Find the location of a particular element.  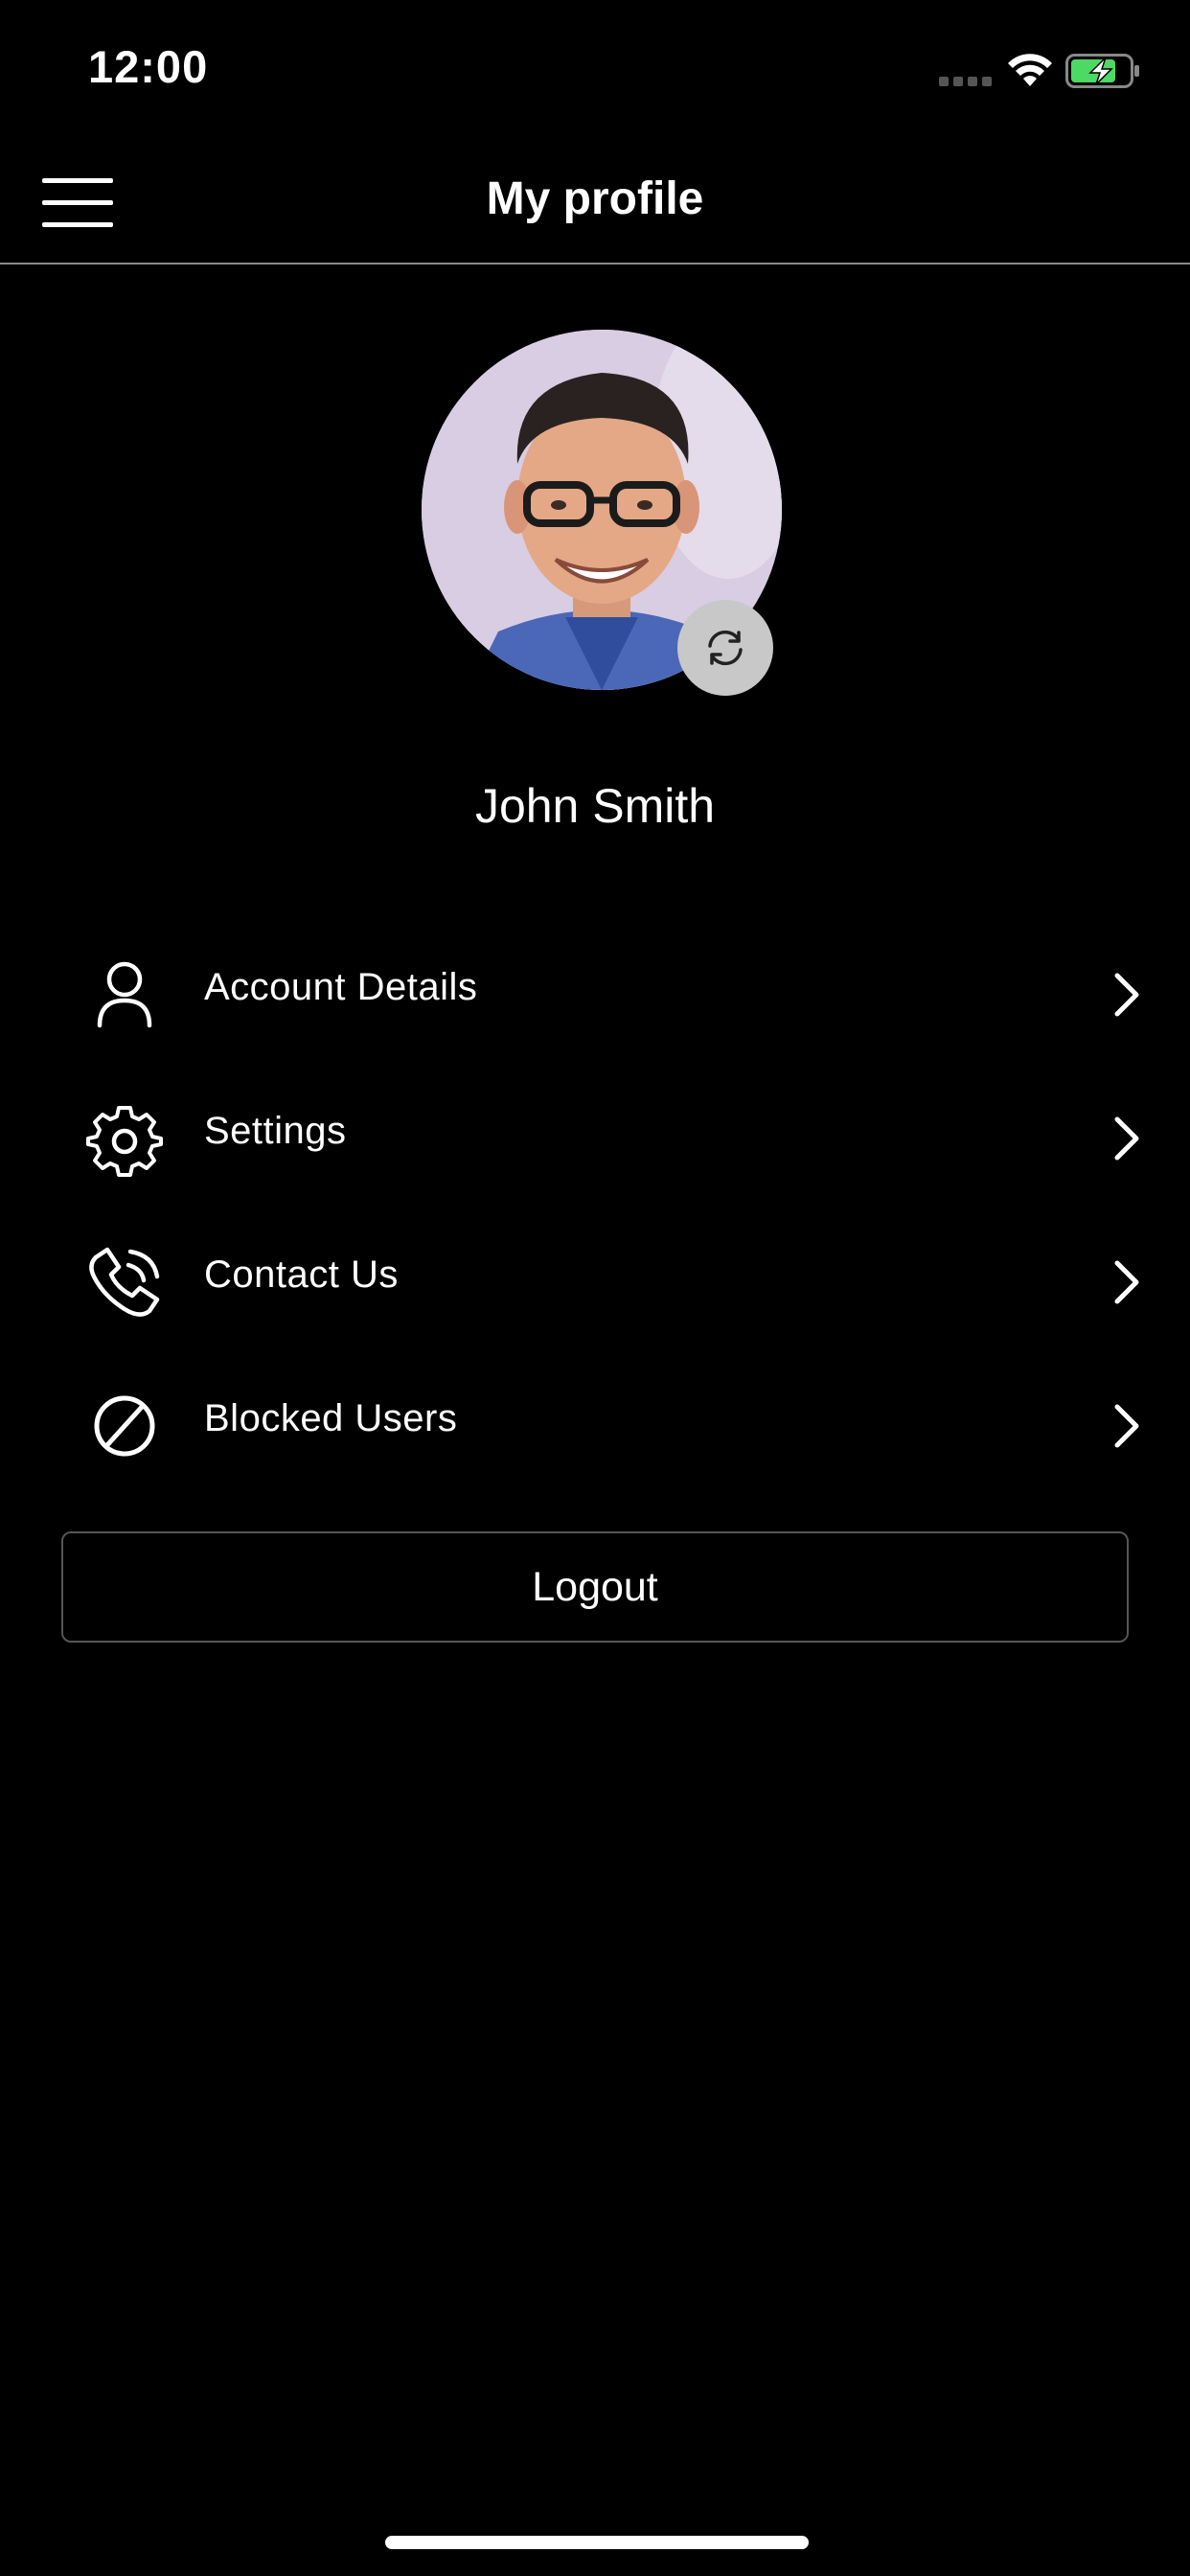

phone-call-icon is located at coordinates (125, 1282).